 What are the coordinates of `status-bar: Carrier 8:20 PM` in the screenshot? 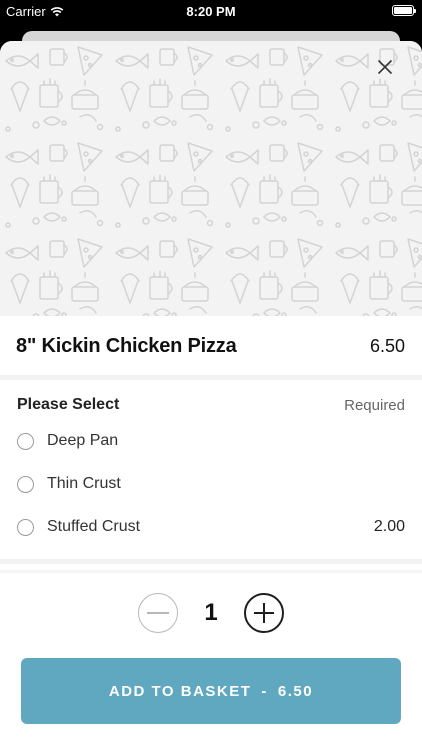 It's located at (211, 12).